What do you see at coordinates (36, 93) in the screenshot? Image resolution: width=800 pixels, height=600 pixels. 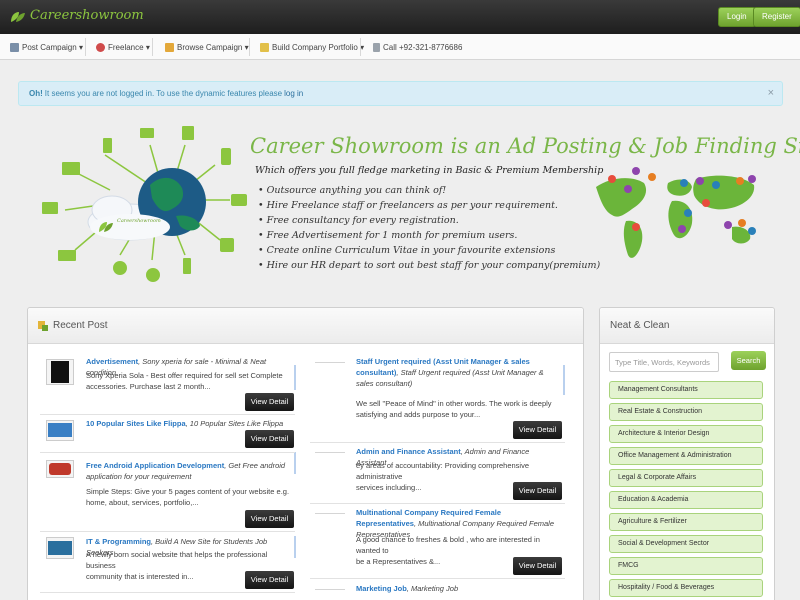 I see `alert-strong: Oh!` at bounding box center [36, 93].